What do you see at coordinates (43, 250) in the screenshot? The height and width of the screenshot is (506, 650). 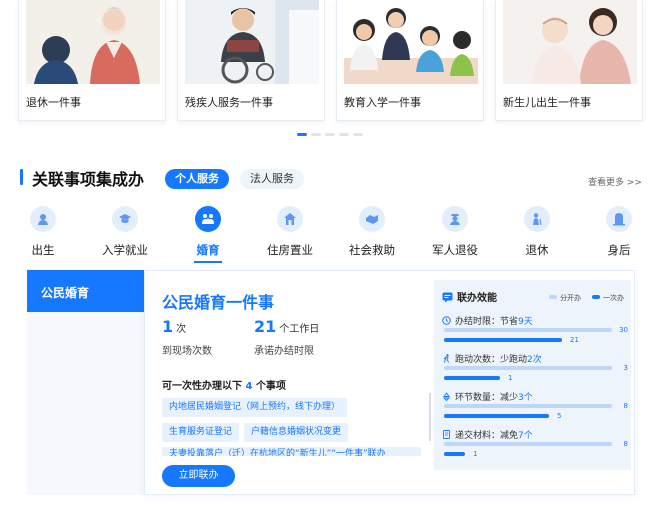 I see `category-label: 出生` at bounding box center [43, 250].